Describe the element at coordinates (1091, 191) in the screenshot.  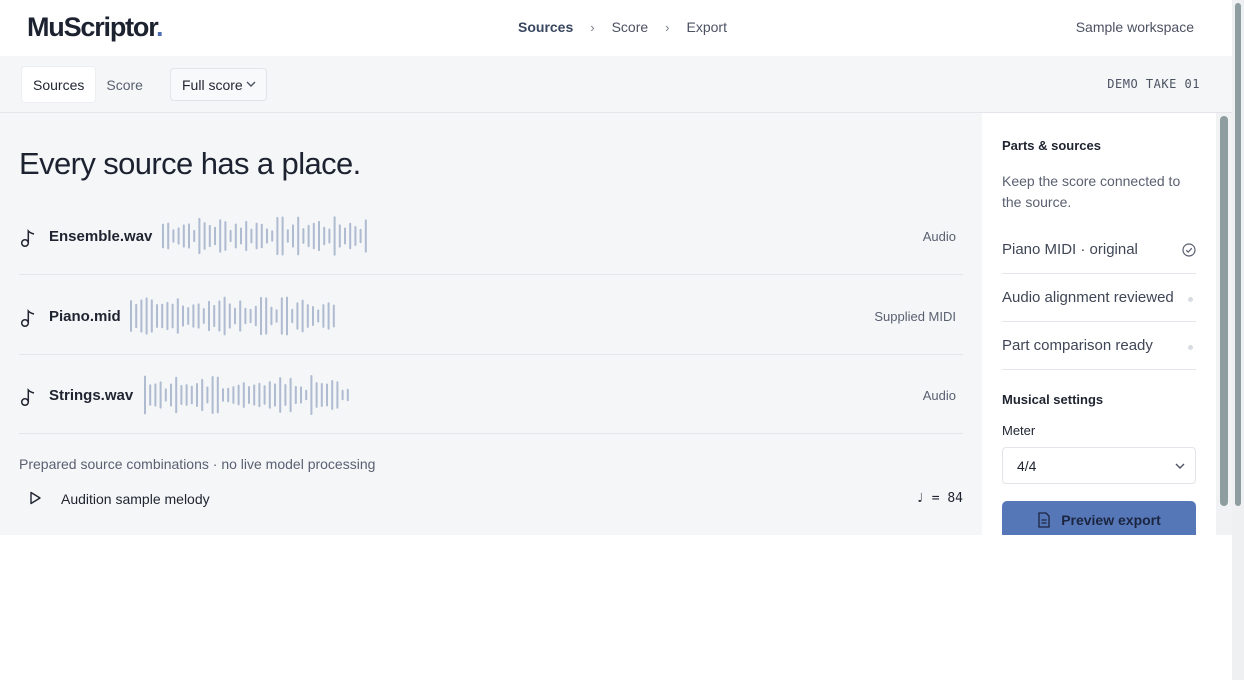
I see `parts-description: Keep the score connected to the source.` at that location.